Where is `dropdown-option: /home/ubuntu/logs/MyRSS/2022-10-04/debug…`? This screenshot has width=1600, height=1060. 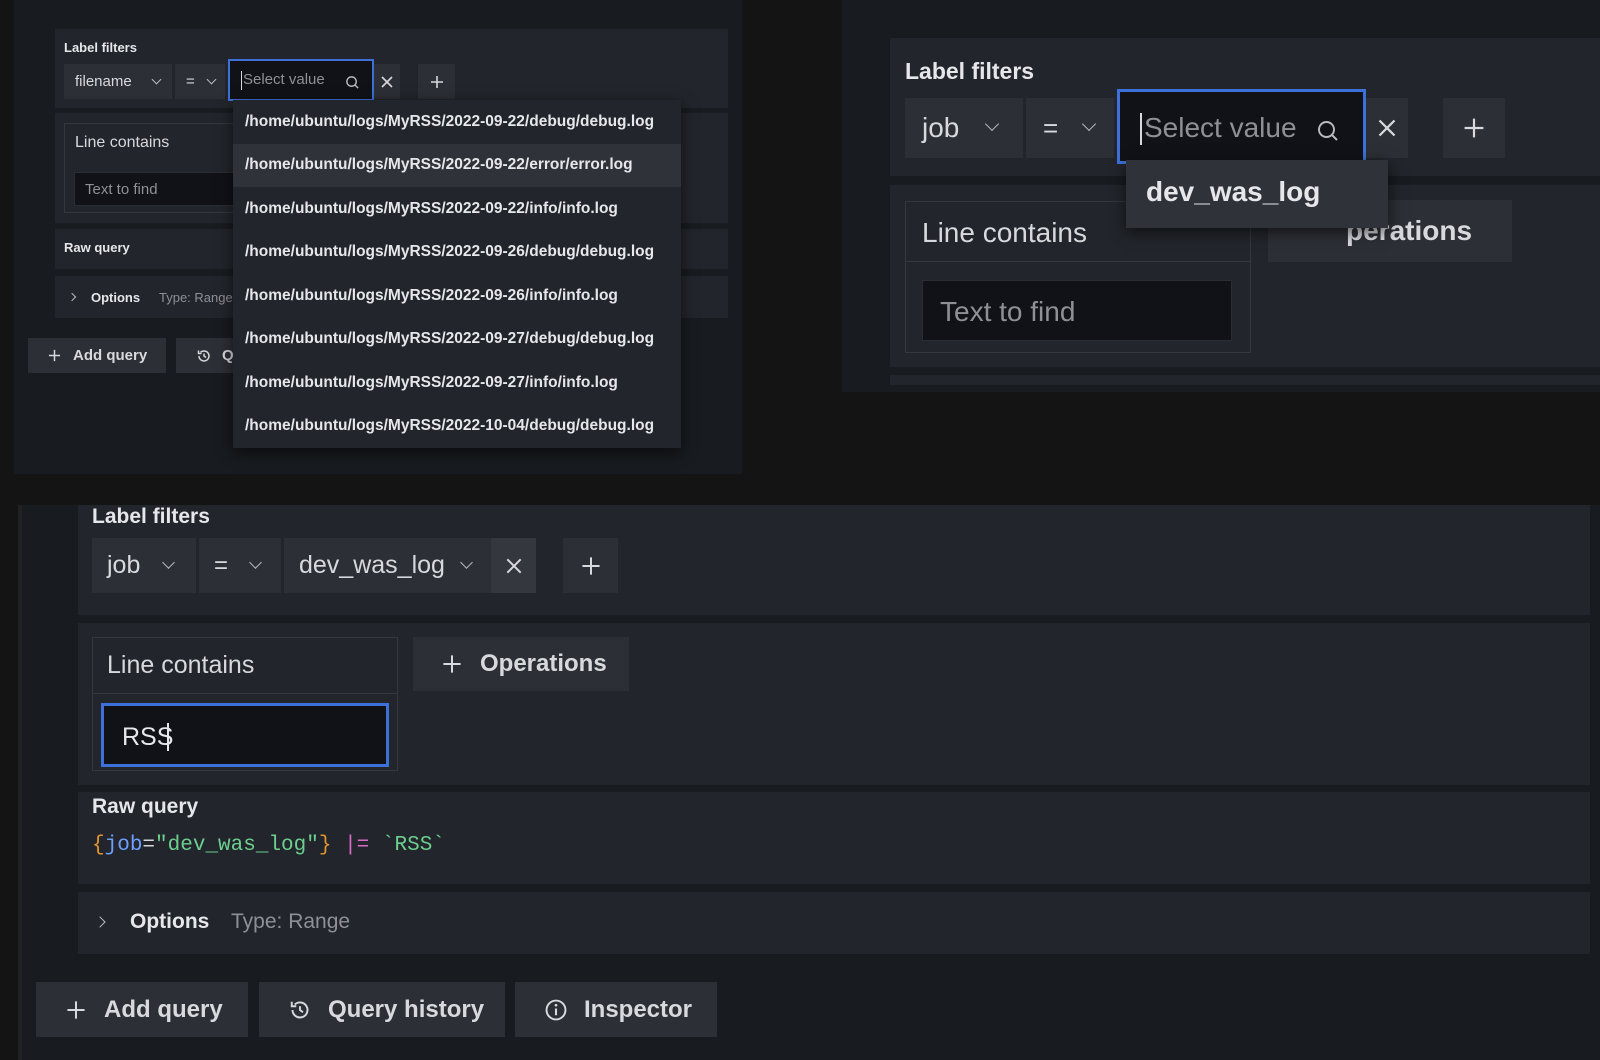
dropdown-option: /home/ubuntu/logs/MyRSS/2022-10-04/debug… is located at coordinates (457, 427).